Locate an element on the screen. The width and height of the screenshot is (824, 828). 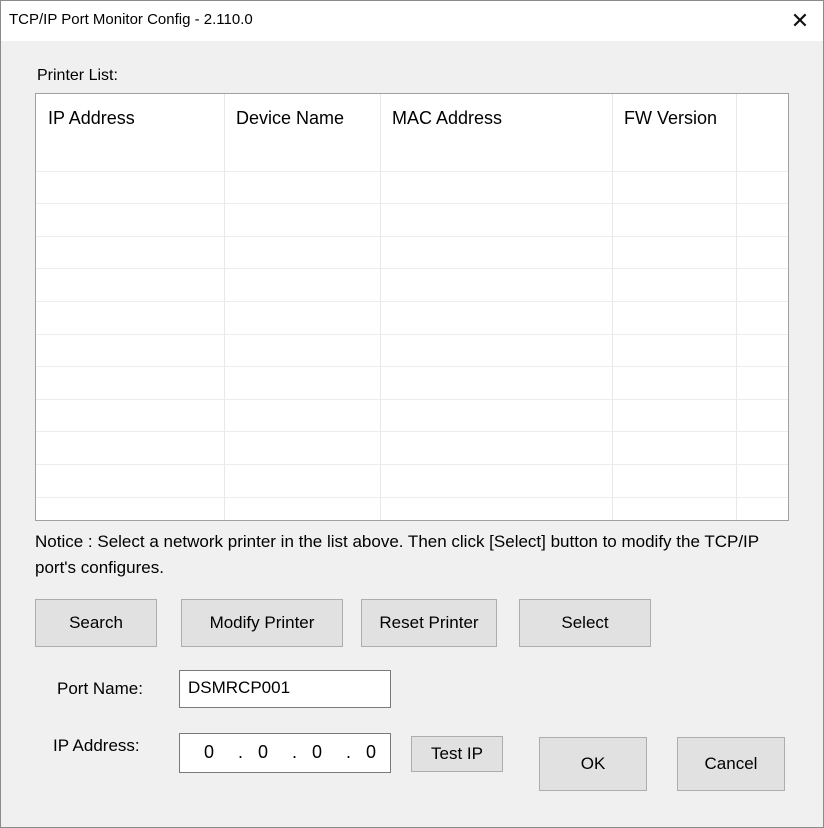
ip-address-label: IP Address: is located at coordinates (96, 745).